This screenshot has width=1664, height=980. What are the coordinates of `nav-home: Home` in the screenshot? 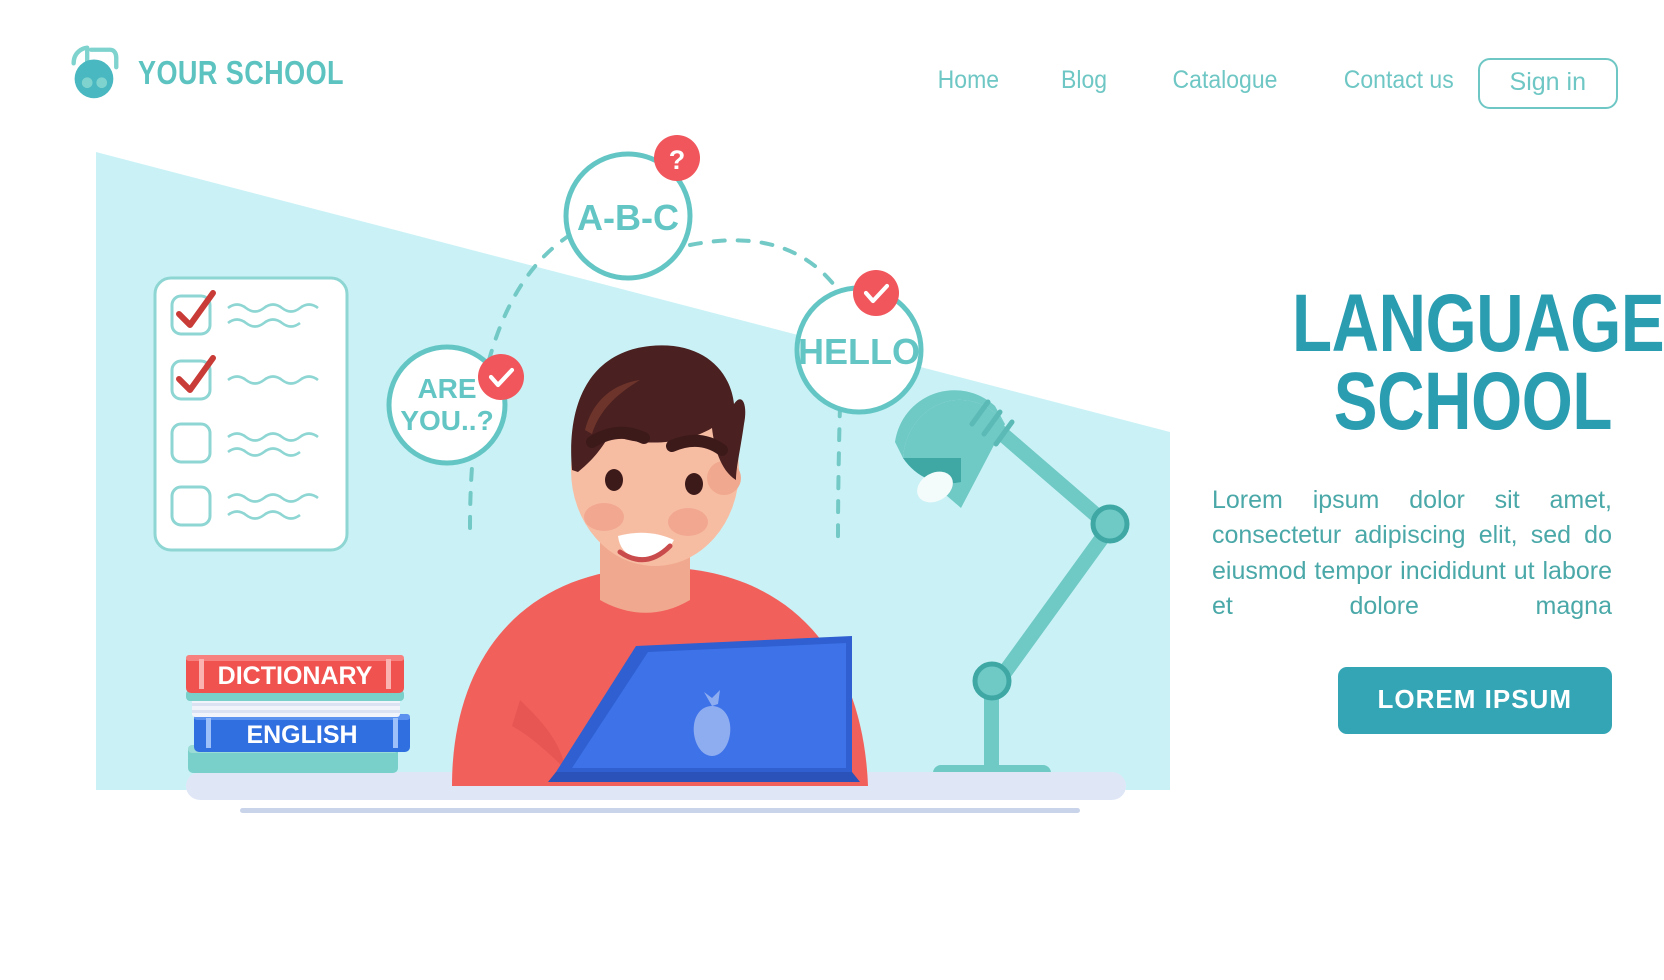 It's located at (968, 80).